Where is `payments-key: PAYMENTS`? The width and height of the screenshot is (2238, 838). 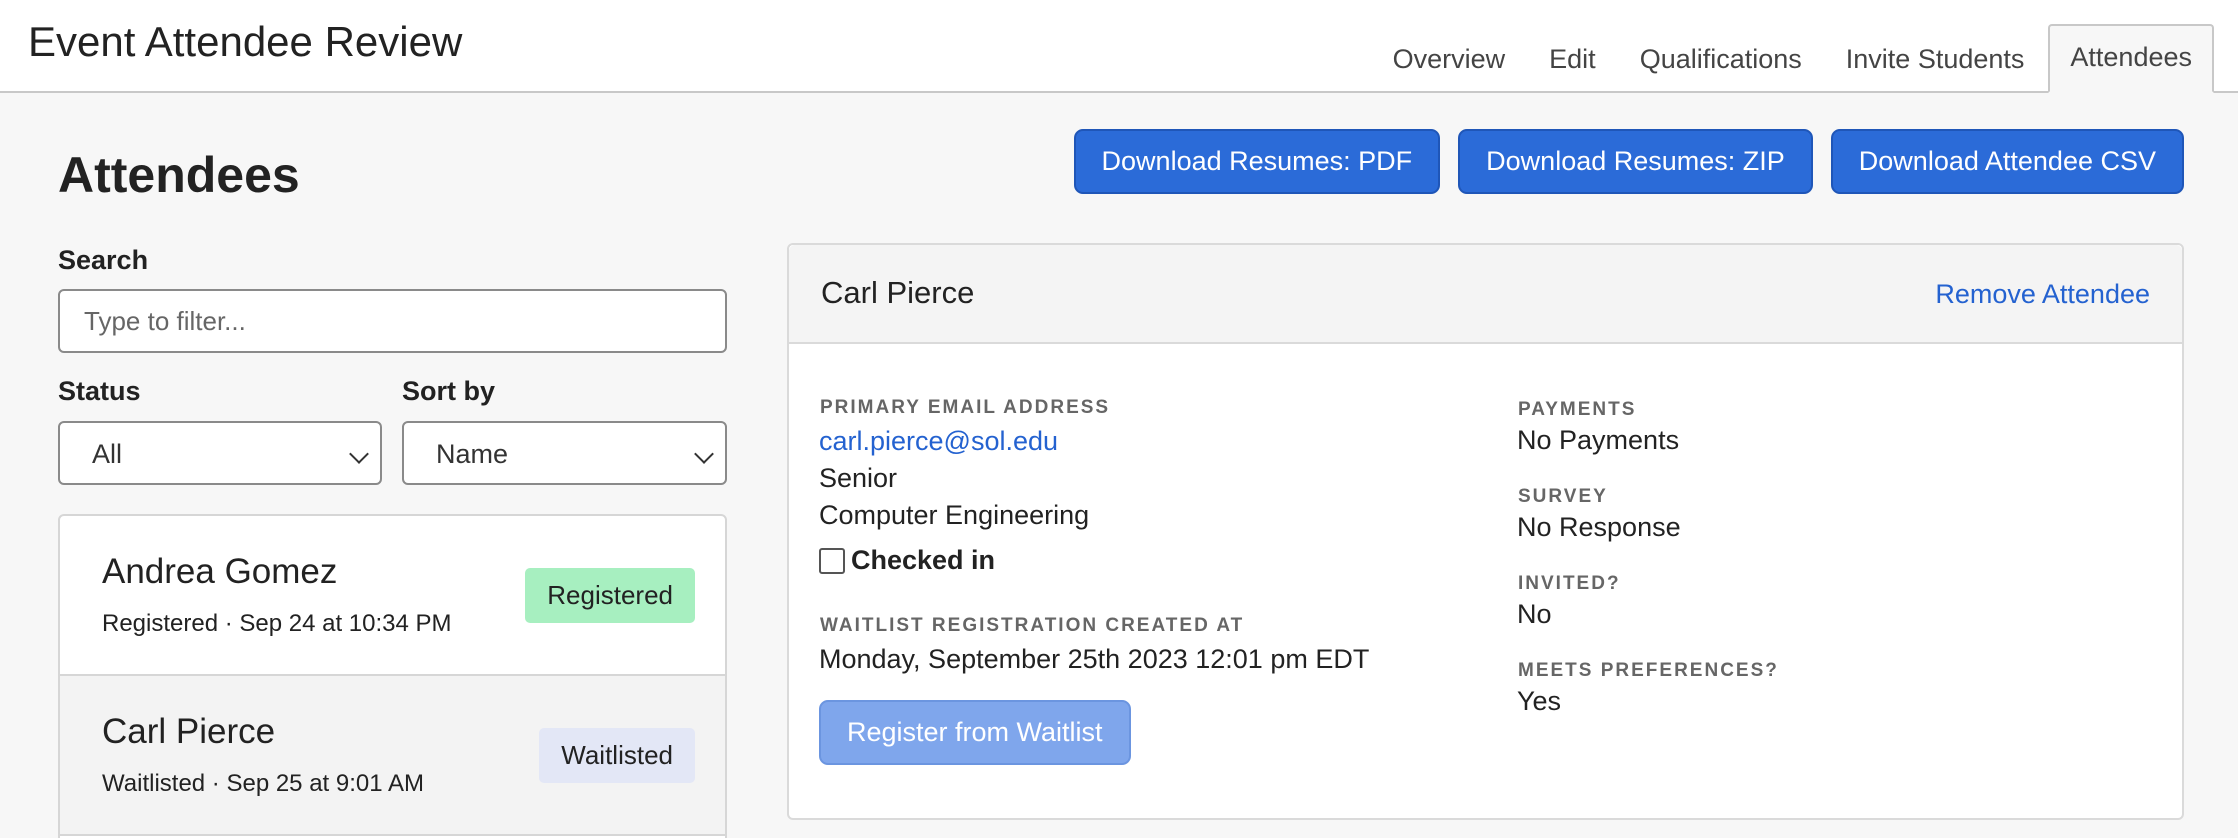
payments-key: PAYMENTS is located at coordinates (1577, 409).